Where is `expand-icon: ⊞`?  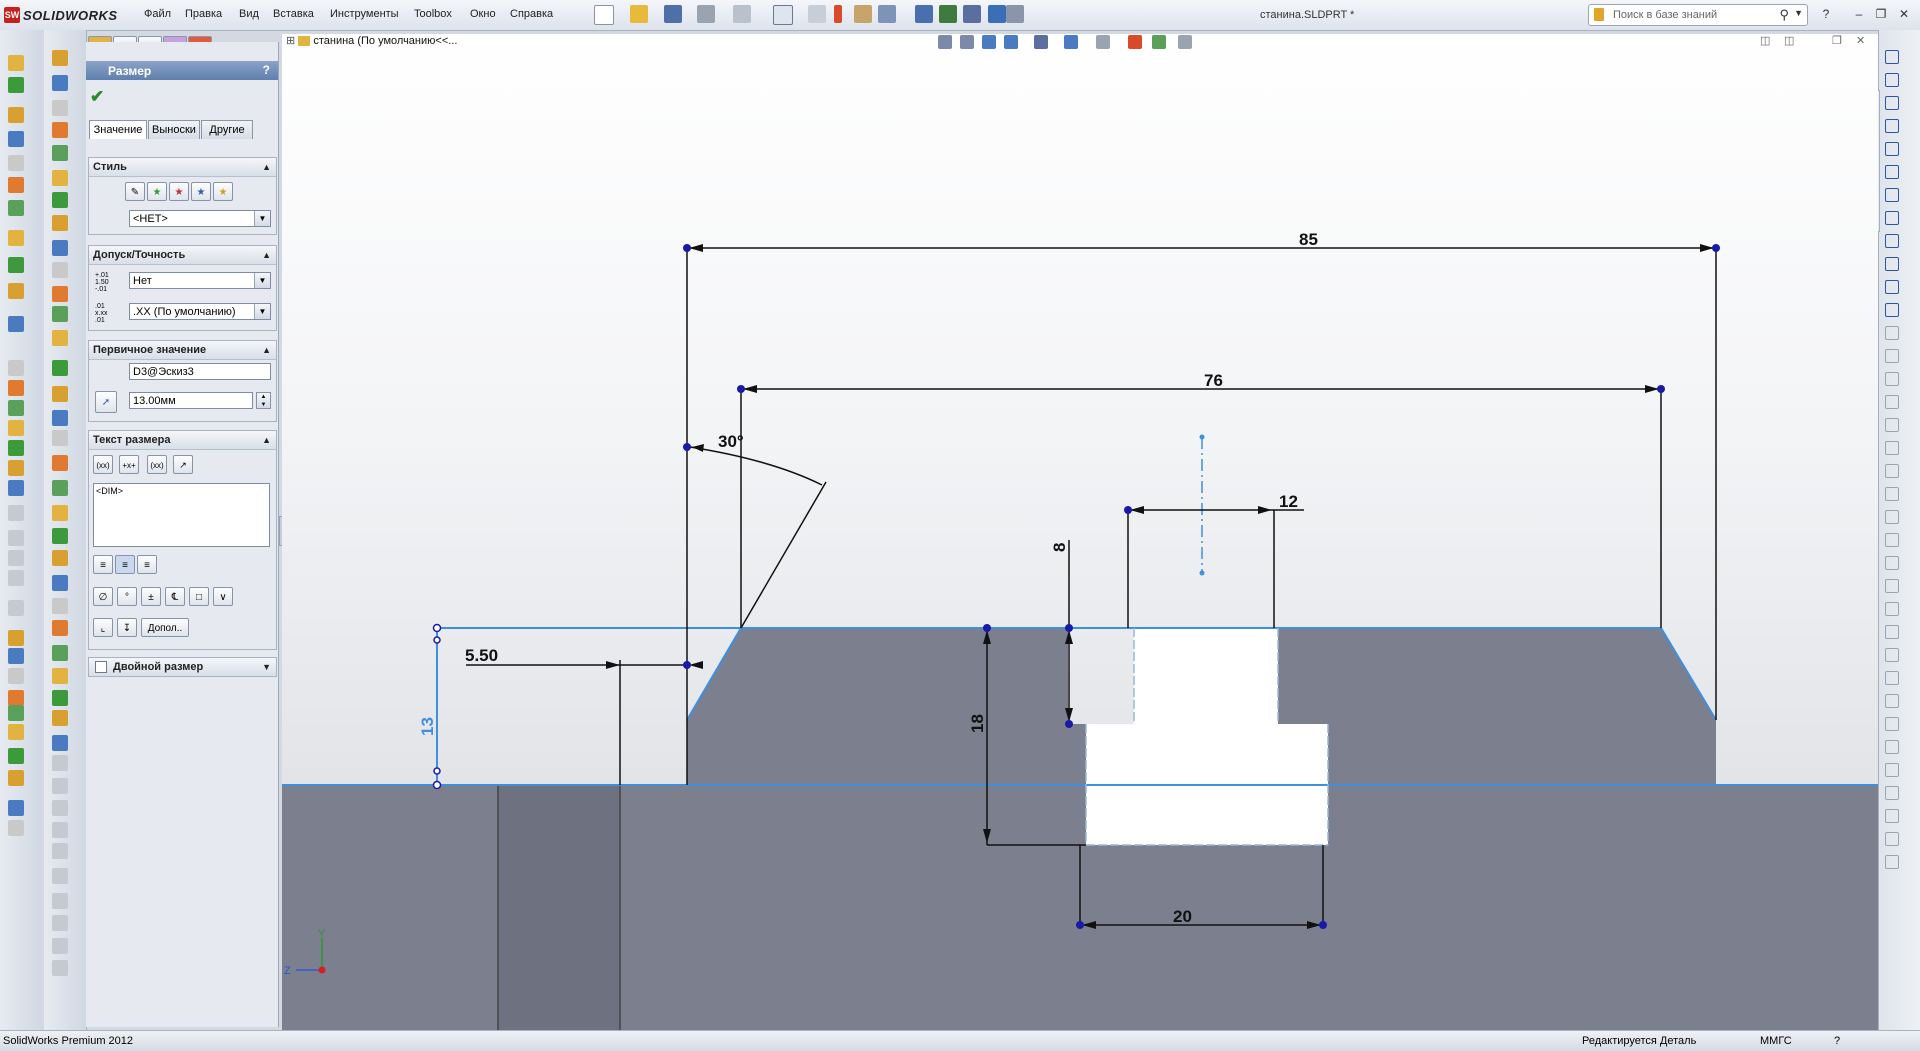 expand-icon: ⊞ is located at coordinates (290, 41).